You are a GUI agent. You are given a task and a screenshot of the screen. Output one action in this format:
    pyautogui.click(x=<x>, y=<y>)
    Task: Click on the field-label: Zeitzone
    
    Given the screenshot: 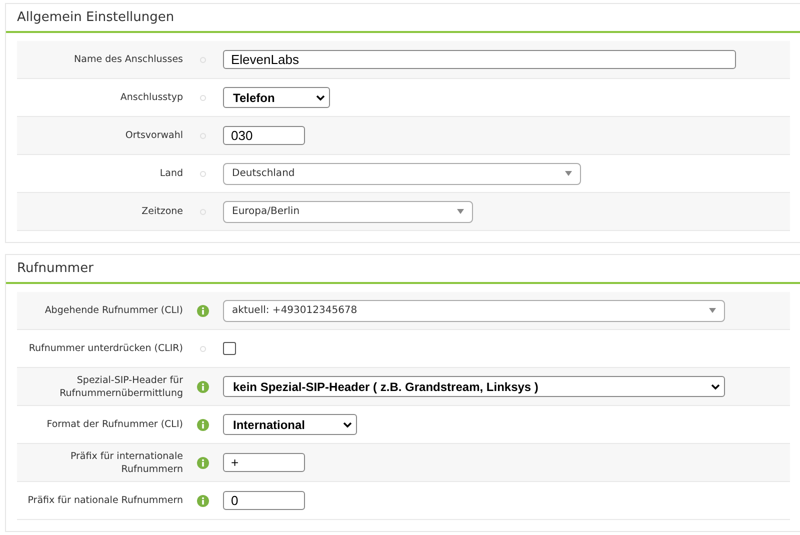 What is the action you would take?
    pyautogui.click(x=161, y=212)
    